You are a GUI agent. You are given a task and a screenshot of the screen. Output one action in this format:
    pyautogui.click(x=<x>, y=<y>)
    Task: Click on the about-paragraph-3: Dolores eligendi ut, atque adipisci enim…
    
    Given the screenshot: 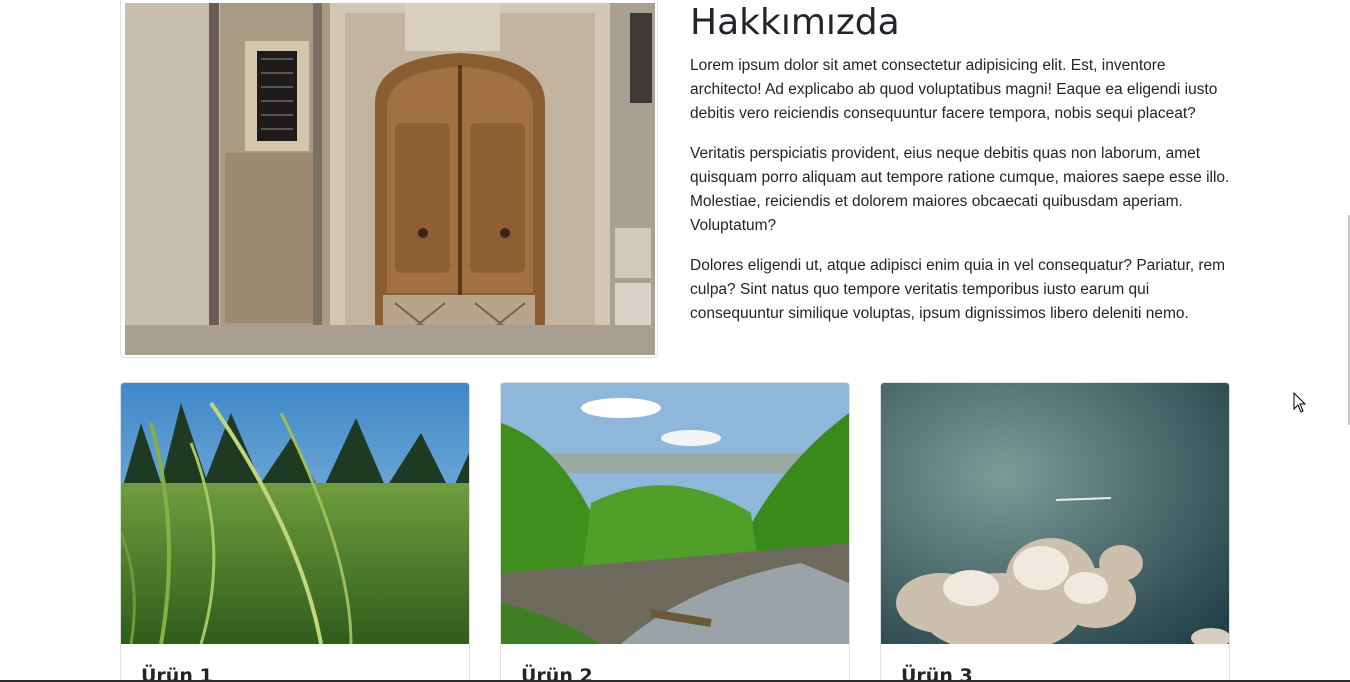 What is the action you would take?
    pyautogui.click(x=958, y=289)
    